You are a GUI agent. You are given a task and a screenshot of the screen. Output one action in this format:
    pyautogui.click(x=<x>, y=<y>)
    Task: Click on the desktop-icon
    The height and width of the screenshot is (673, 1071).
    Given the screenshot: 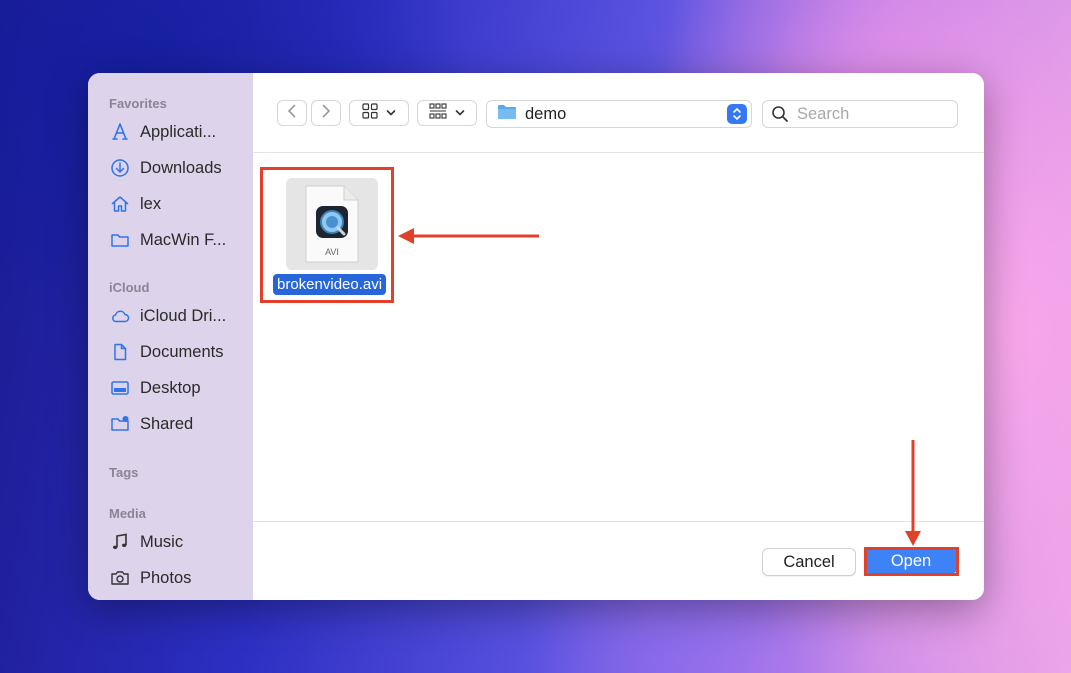 What is the action you would take?
    pyautogui.click(x=120, y=388)
    